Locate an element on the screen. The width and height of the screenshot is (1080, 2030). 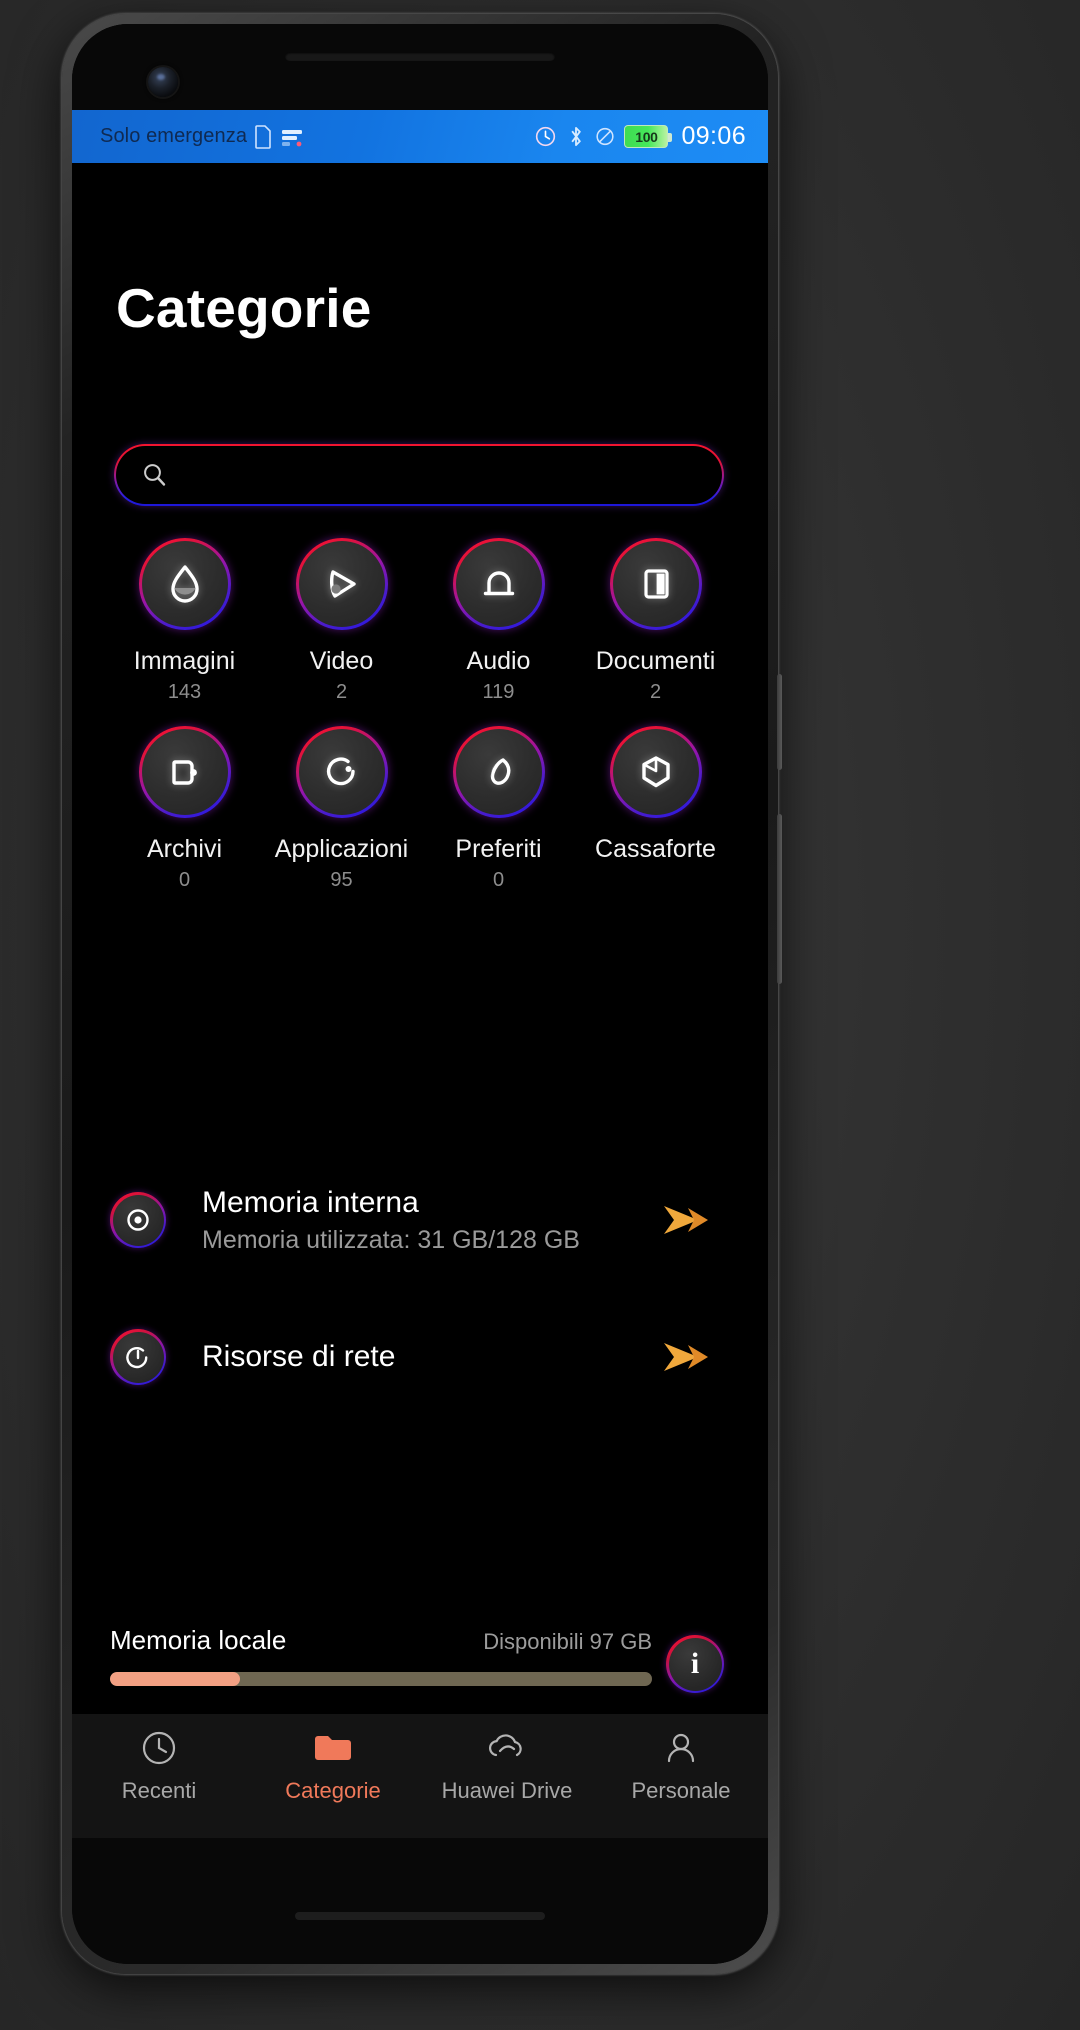
category-item-cassaforte: Cassaforte is located at coordinates (655, 809).